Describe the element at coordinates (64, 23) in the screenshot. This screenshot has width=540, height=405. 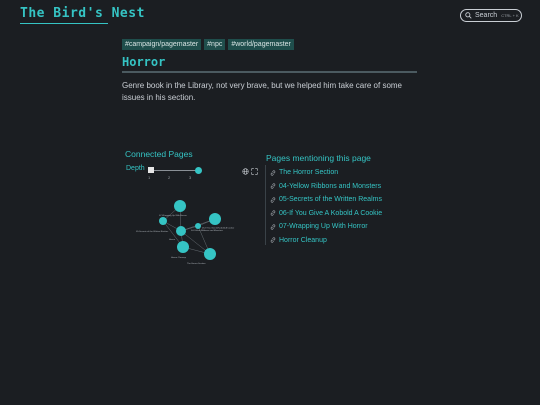
I see `site-title-underline` at that location.